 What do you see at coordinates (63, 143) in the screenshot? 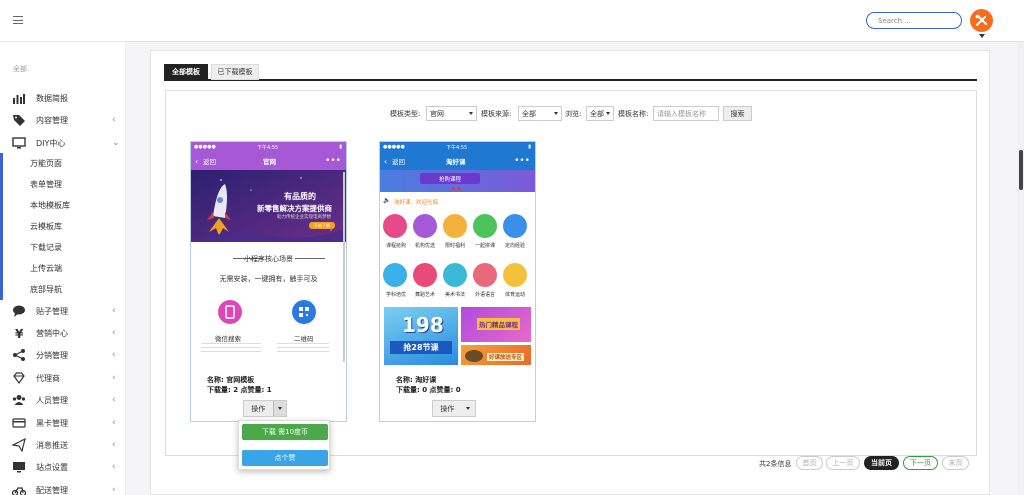
I see `sidebar-item-diy: DIY中心 ⌄` at bounding box center [63, 143].